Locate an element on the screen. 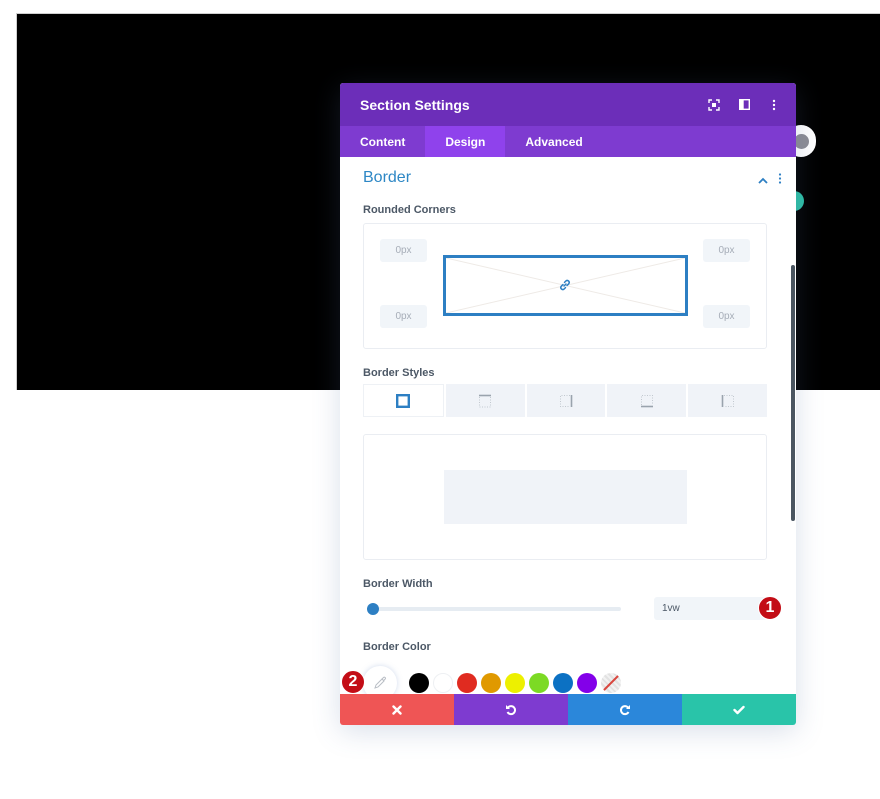 The height and width of the screenshot is (799, 880). tab-advanced: Advanced is located at coordinates (553, 141).